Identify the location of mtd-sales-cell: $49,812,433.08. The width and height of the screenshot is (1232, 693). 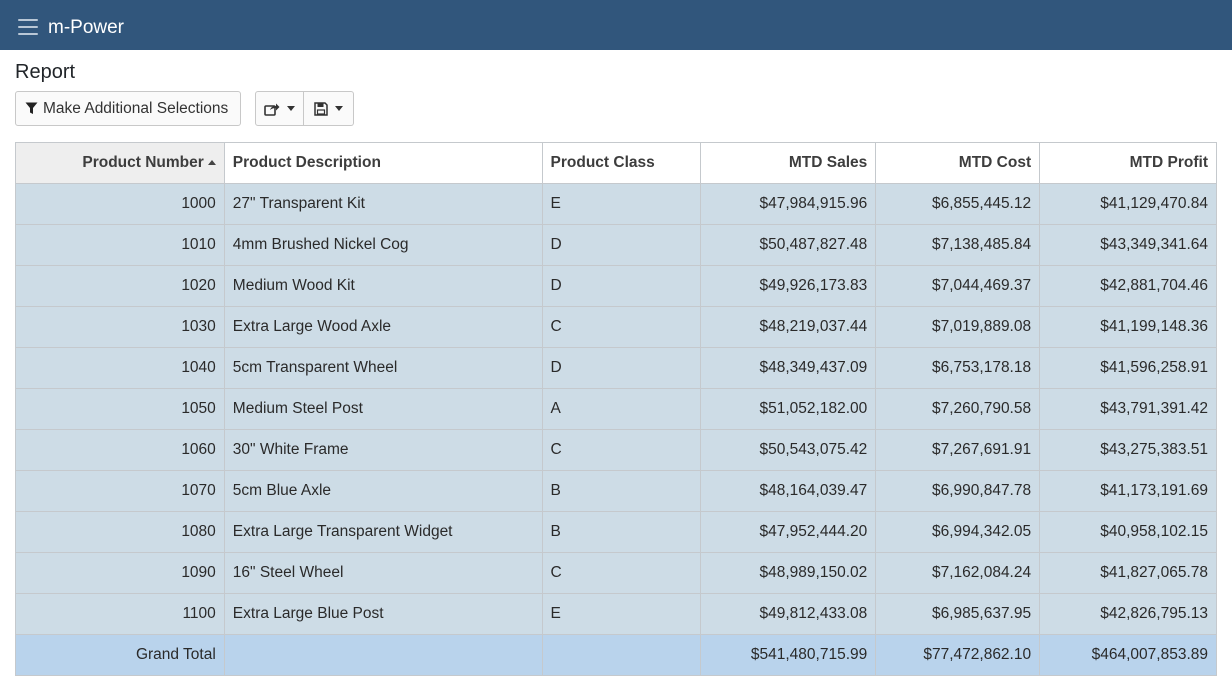
(788, 614).